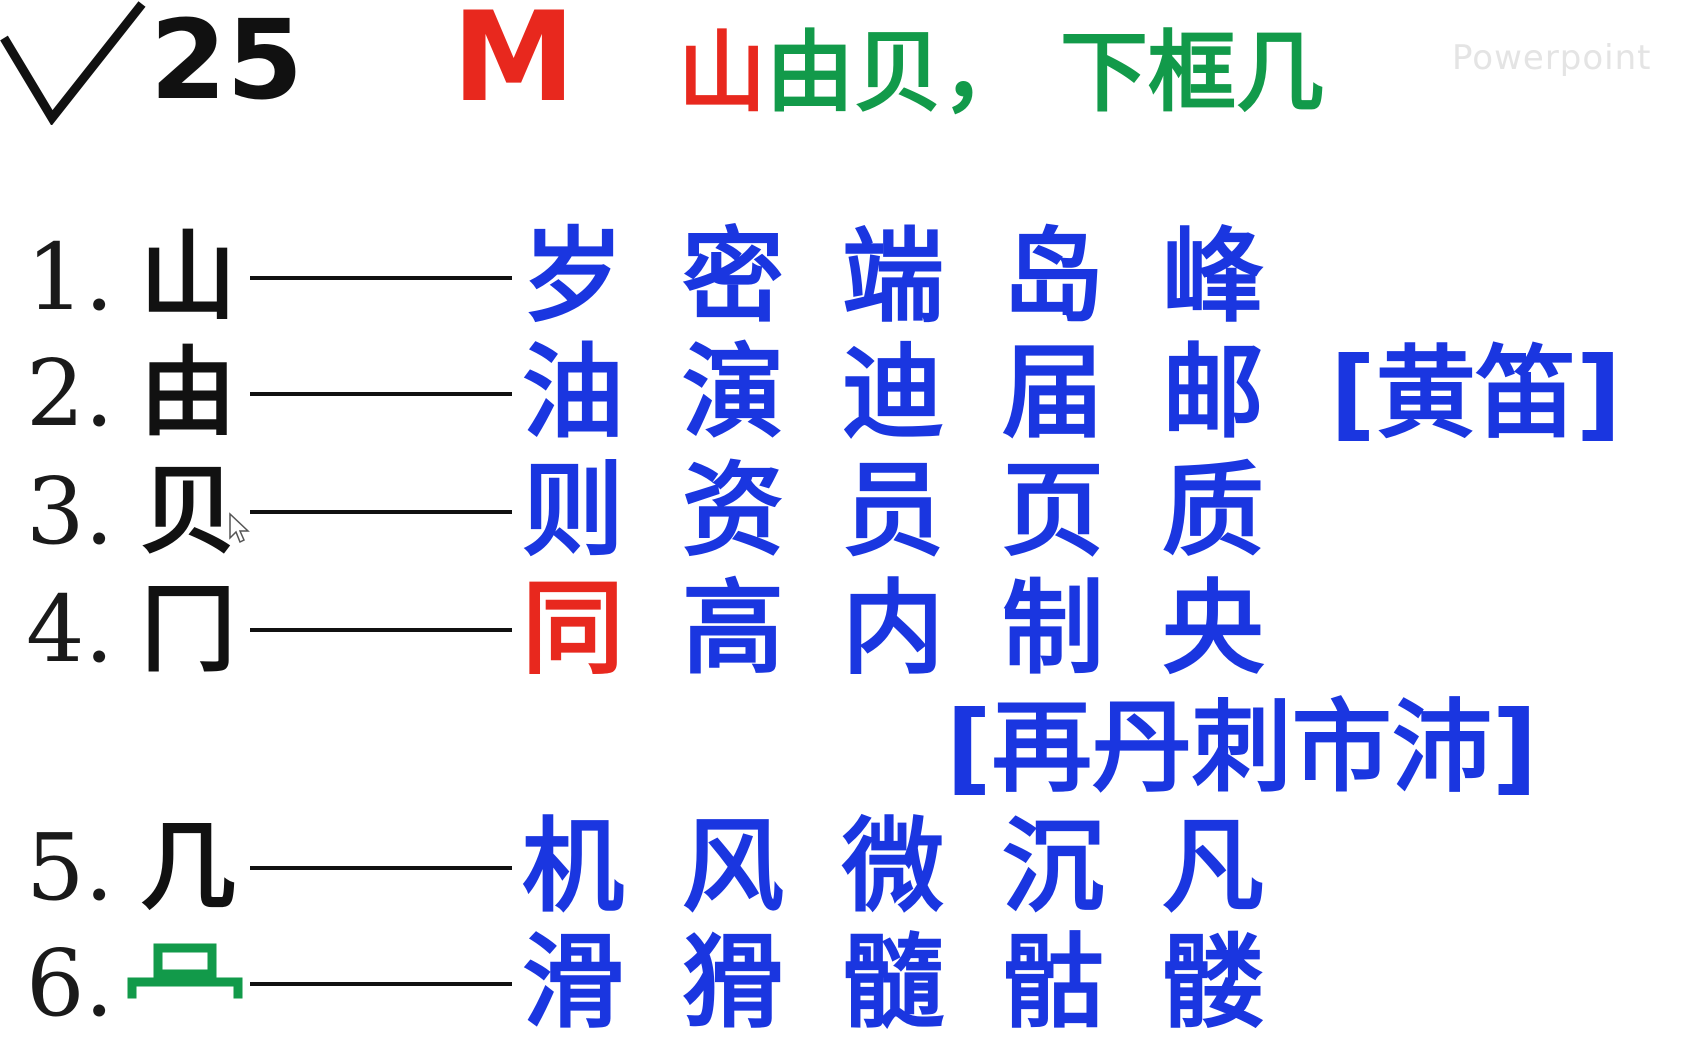 The height and width of the screenshot is (1052, 1692). Describe the element at coordinates (733, 277) in the screenshot. I see `example-char: 密` at that location.